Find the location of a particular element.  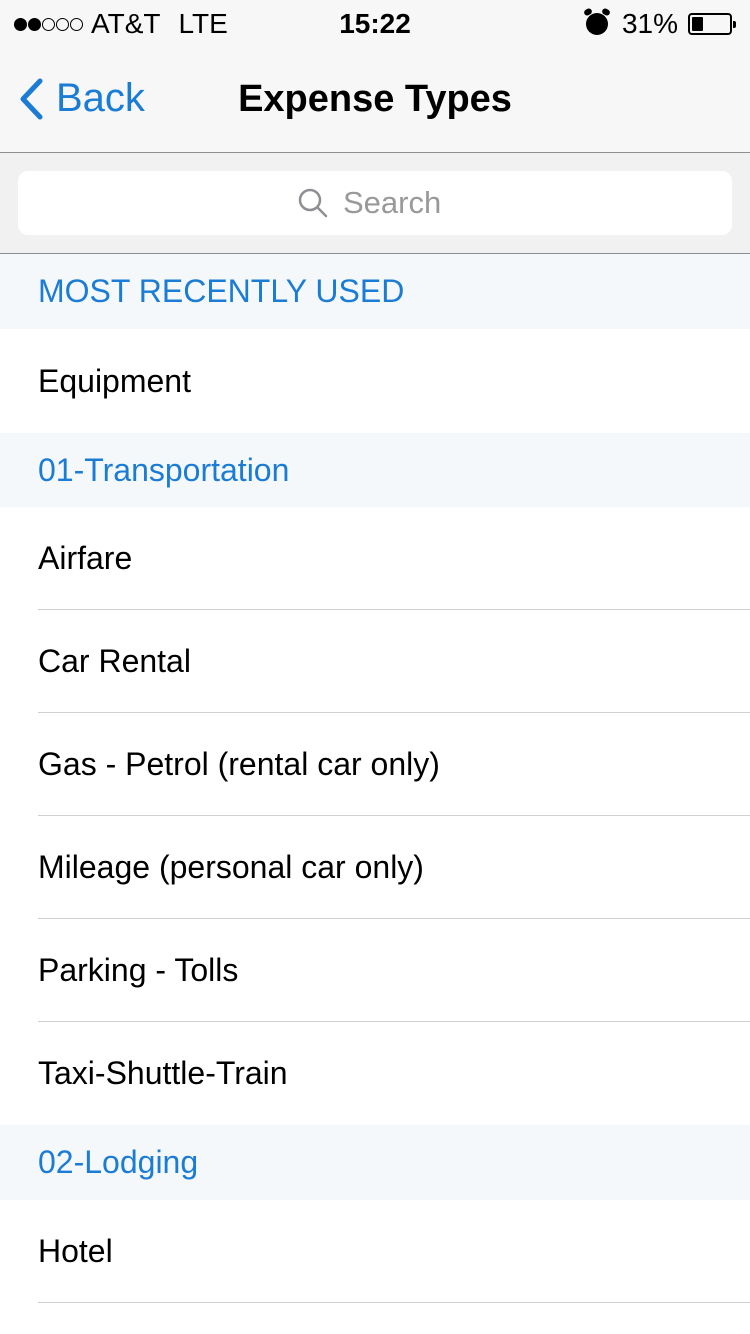

list-item: Equipment is located at coordinates (375, 381).